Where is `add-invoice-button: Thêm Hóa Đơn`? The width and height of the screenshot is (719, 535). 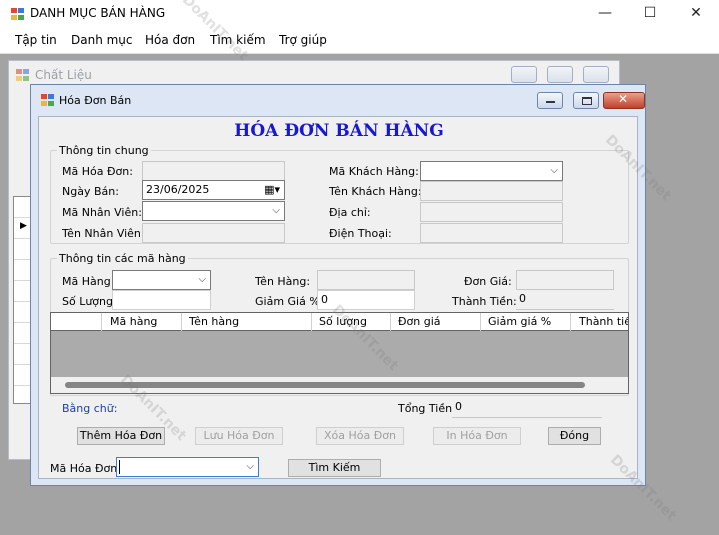
add-invoice-button: Thêm Hóa Đơn is located at coordinates (121, 436).